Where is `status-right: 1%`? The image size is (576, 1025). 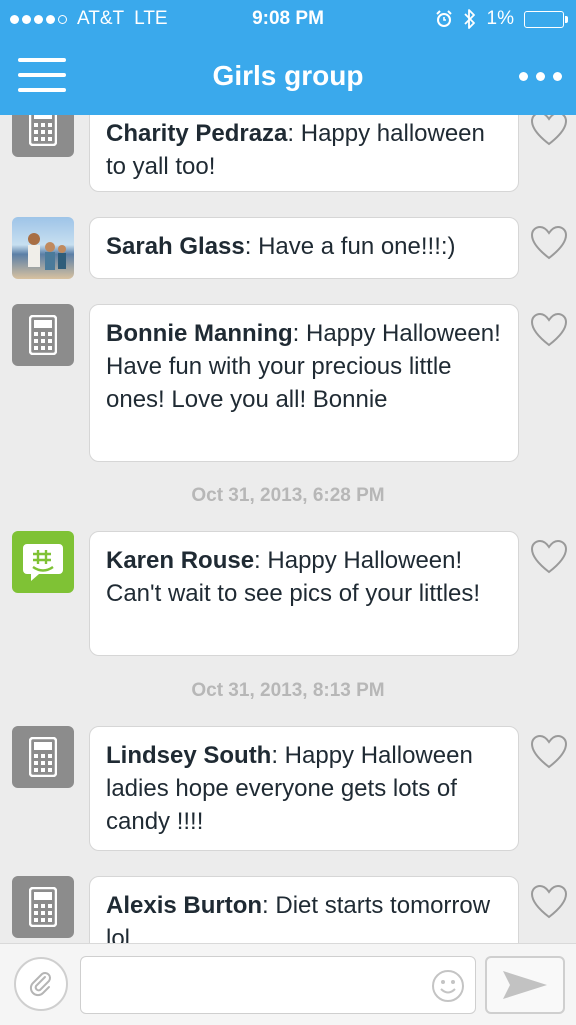 status-right: 1% is located at coordinates (501, 19).